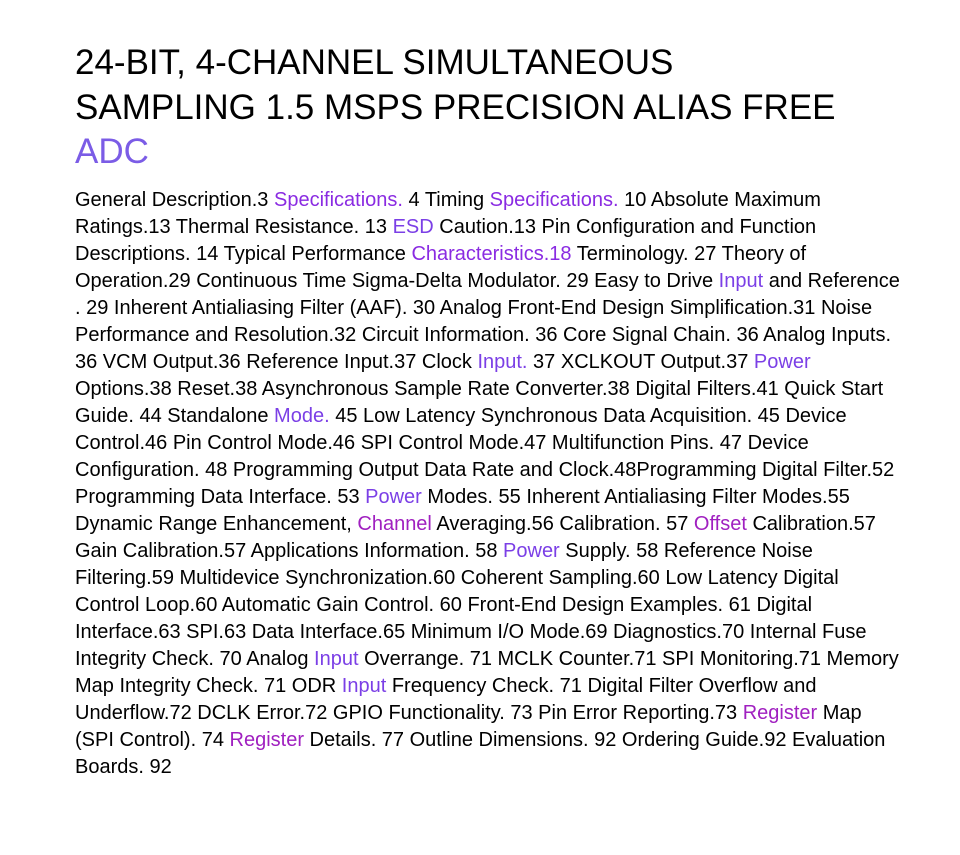 The image size is (960, 855). I want to click on toc-text: 4 Timing, so click(446, 200).